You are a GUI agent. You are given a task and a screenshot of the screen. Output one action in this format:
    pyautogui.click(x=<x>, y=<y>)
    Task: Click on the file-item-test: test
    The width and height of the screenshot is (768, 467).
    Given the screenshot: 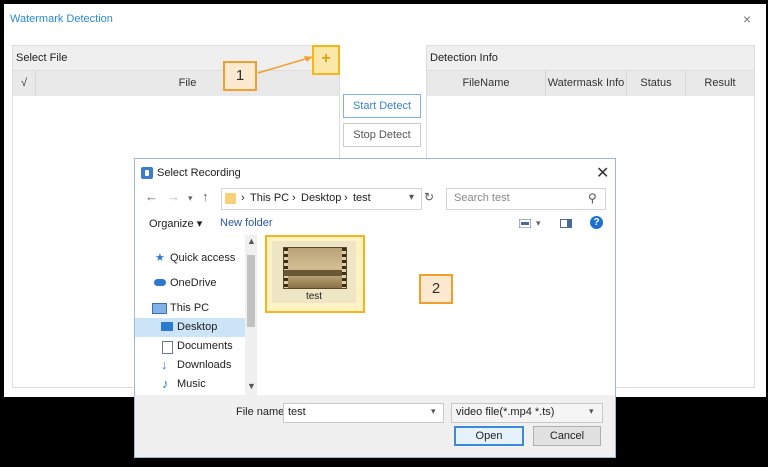 What is the action you would take?
    pyautogui.click(x=315, y=274)
    